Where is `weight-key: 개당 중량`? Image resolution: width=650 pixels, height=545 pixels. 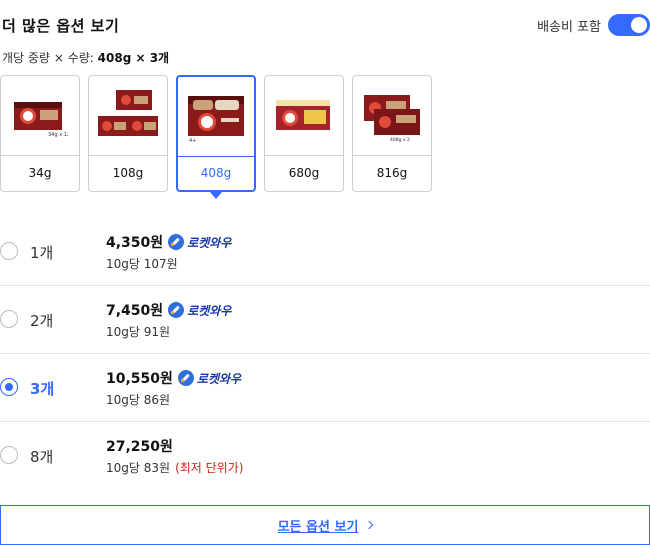
weight-key: 개당 중량 is located at coordinates (26, 58).